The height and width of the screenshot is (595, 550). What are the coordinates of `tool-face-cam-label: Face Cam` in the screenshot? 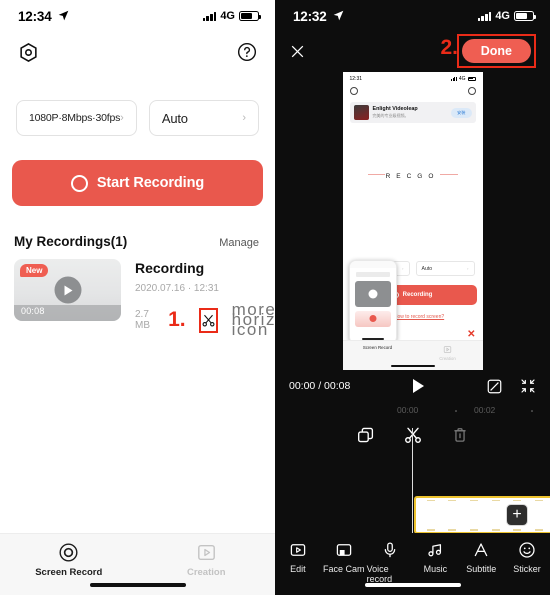 It's located at (343, 569).